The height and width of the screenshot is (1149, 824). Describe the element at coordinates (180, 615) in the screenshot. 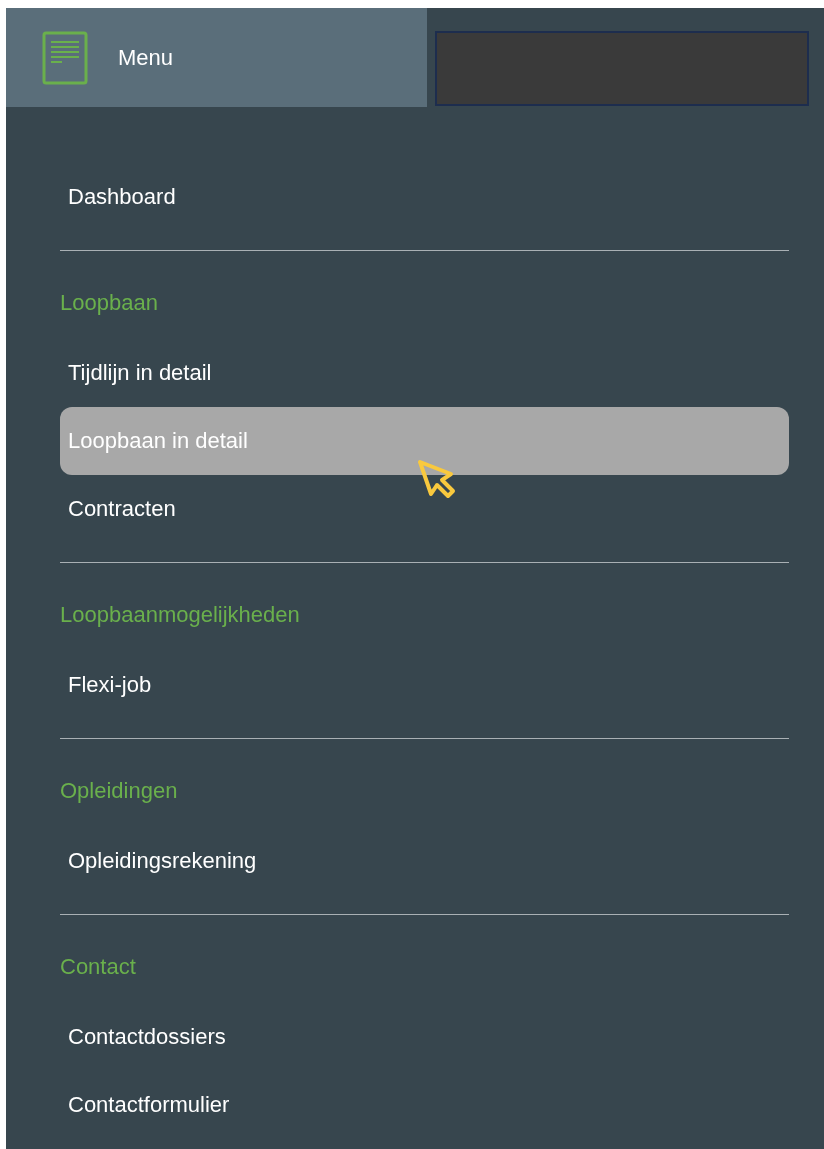

I see `section-heading: Loopbaanmogelijkheden` at that location.